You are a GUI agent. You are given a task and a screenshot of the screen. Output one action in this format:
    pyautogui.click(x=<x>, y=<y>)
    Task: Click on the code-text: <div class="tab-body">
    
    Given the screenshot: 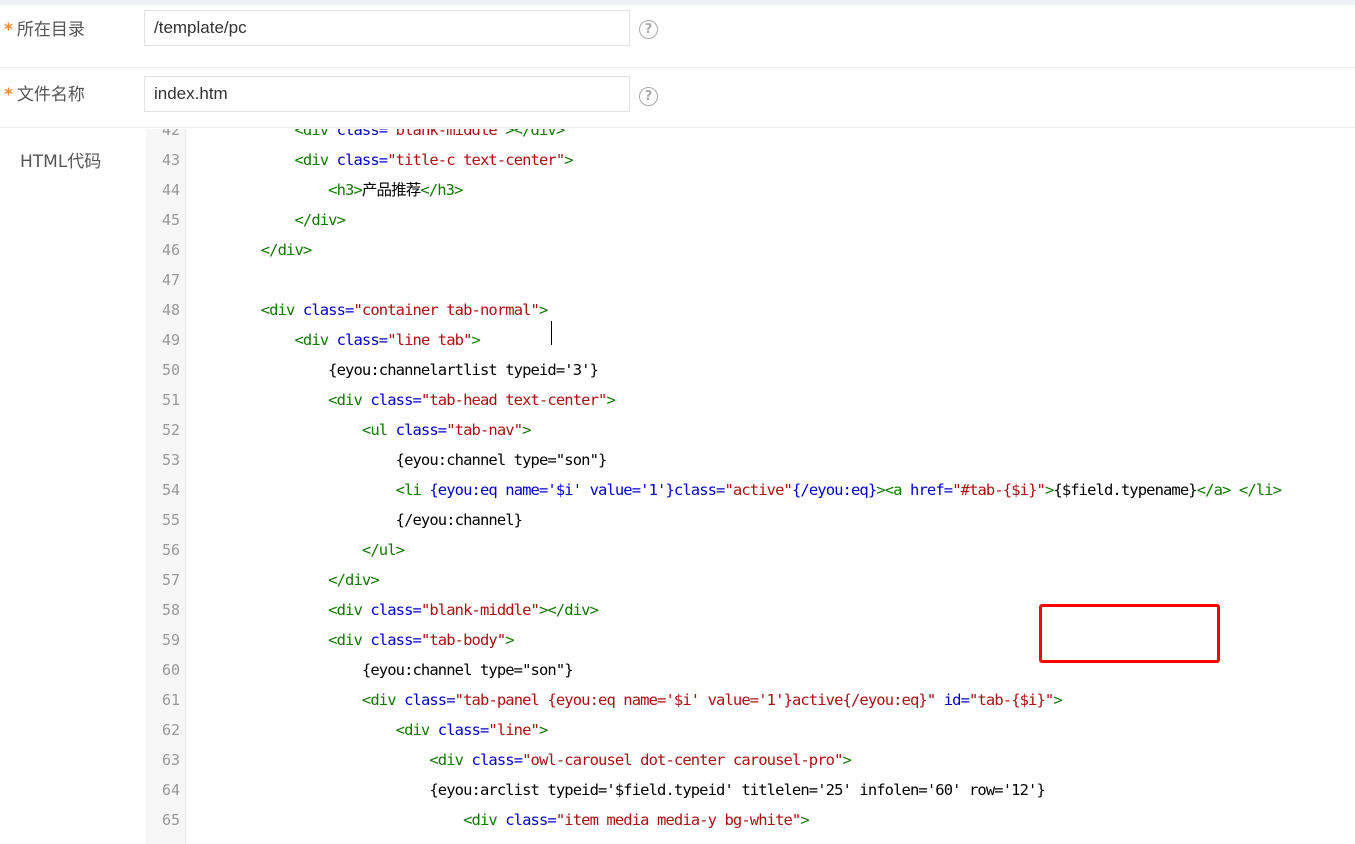 What is the action you would take?
    pyautogui.click(x=370, y=640)
    